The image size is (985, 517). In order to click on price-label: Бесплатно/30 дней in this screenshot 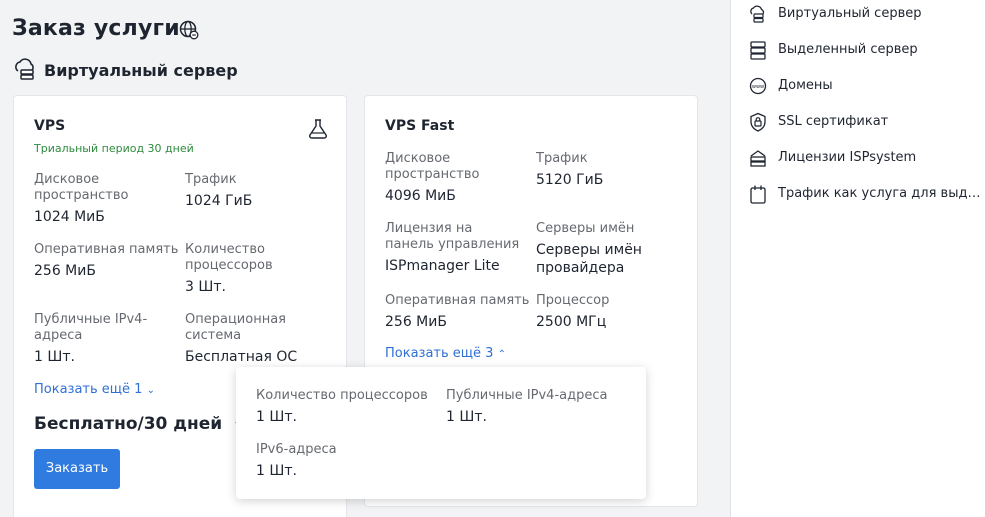, I will do `click(128, 424)`.